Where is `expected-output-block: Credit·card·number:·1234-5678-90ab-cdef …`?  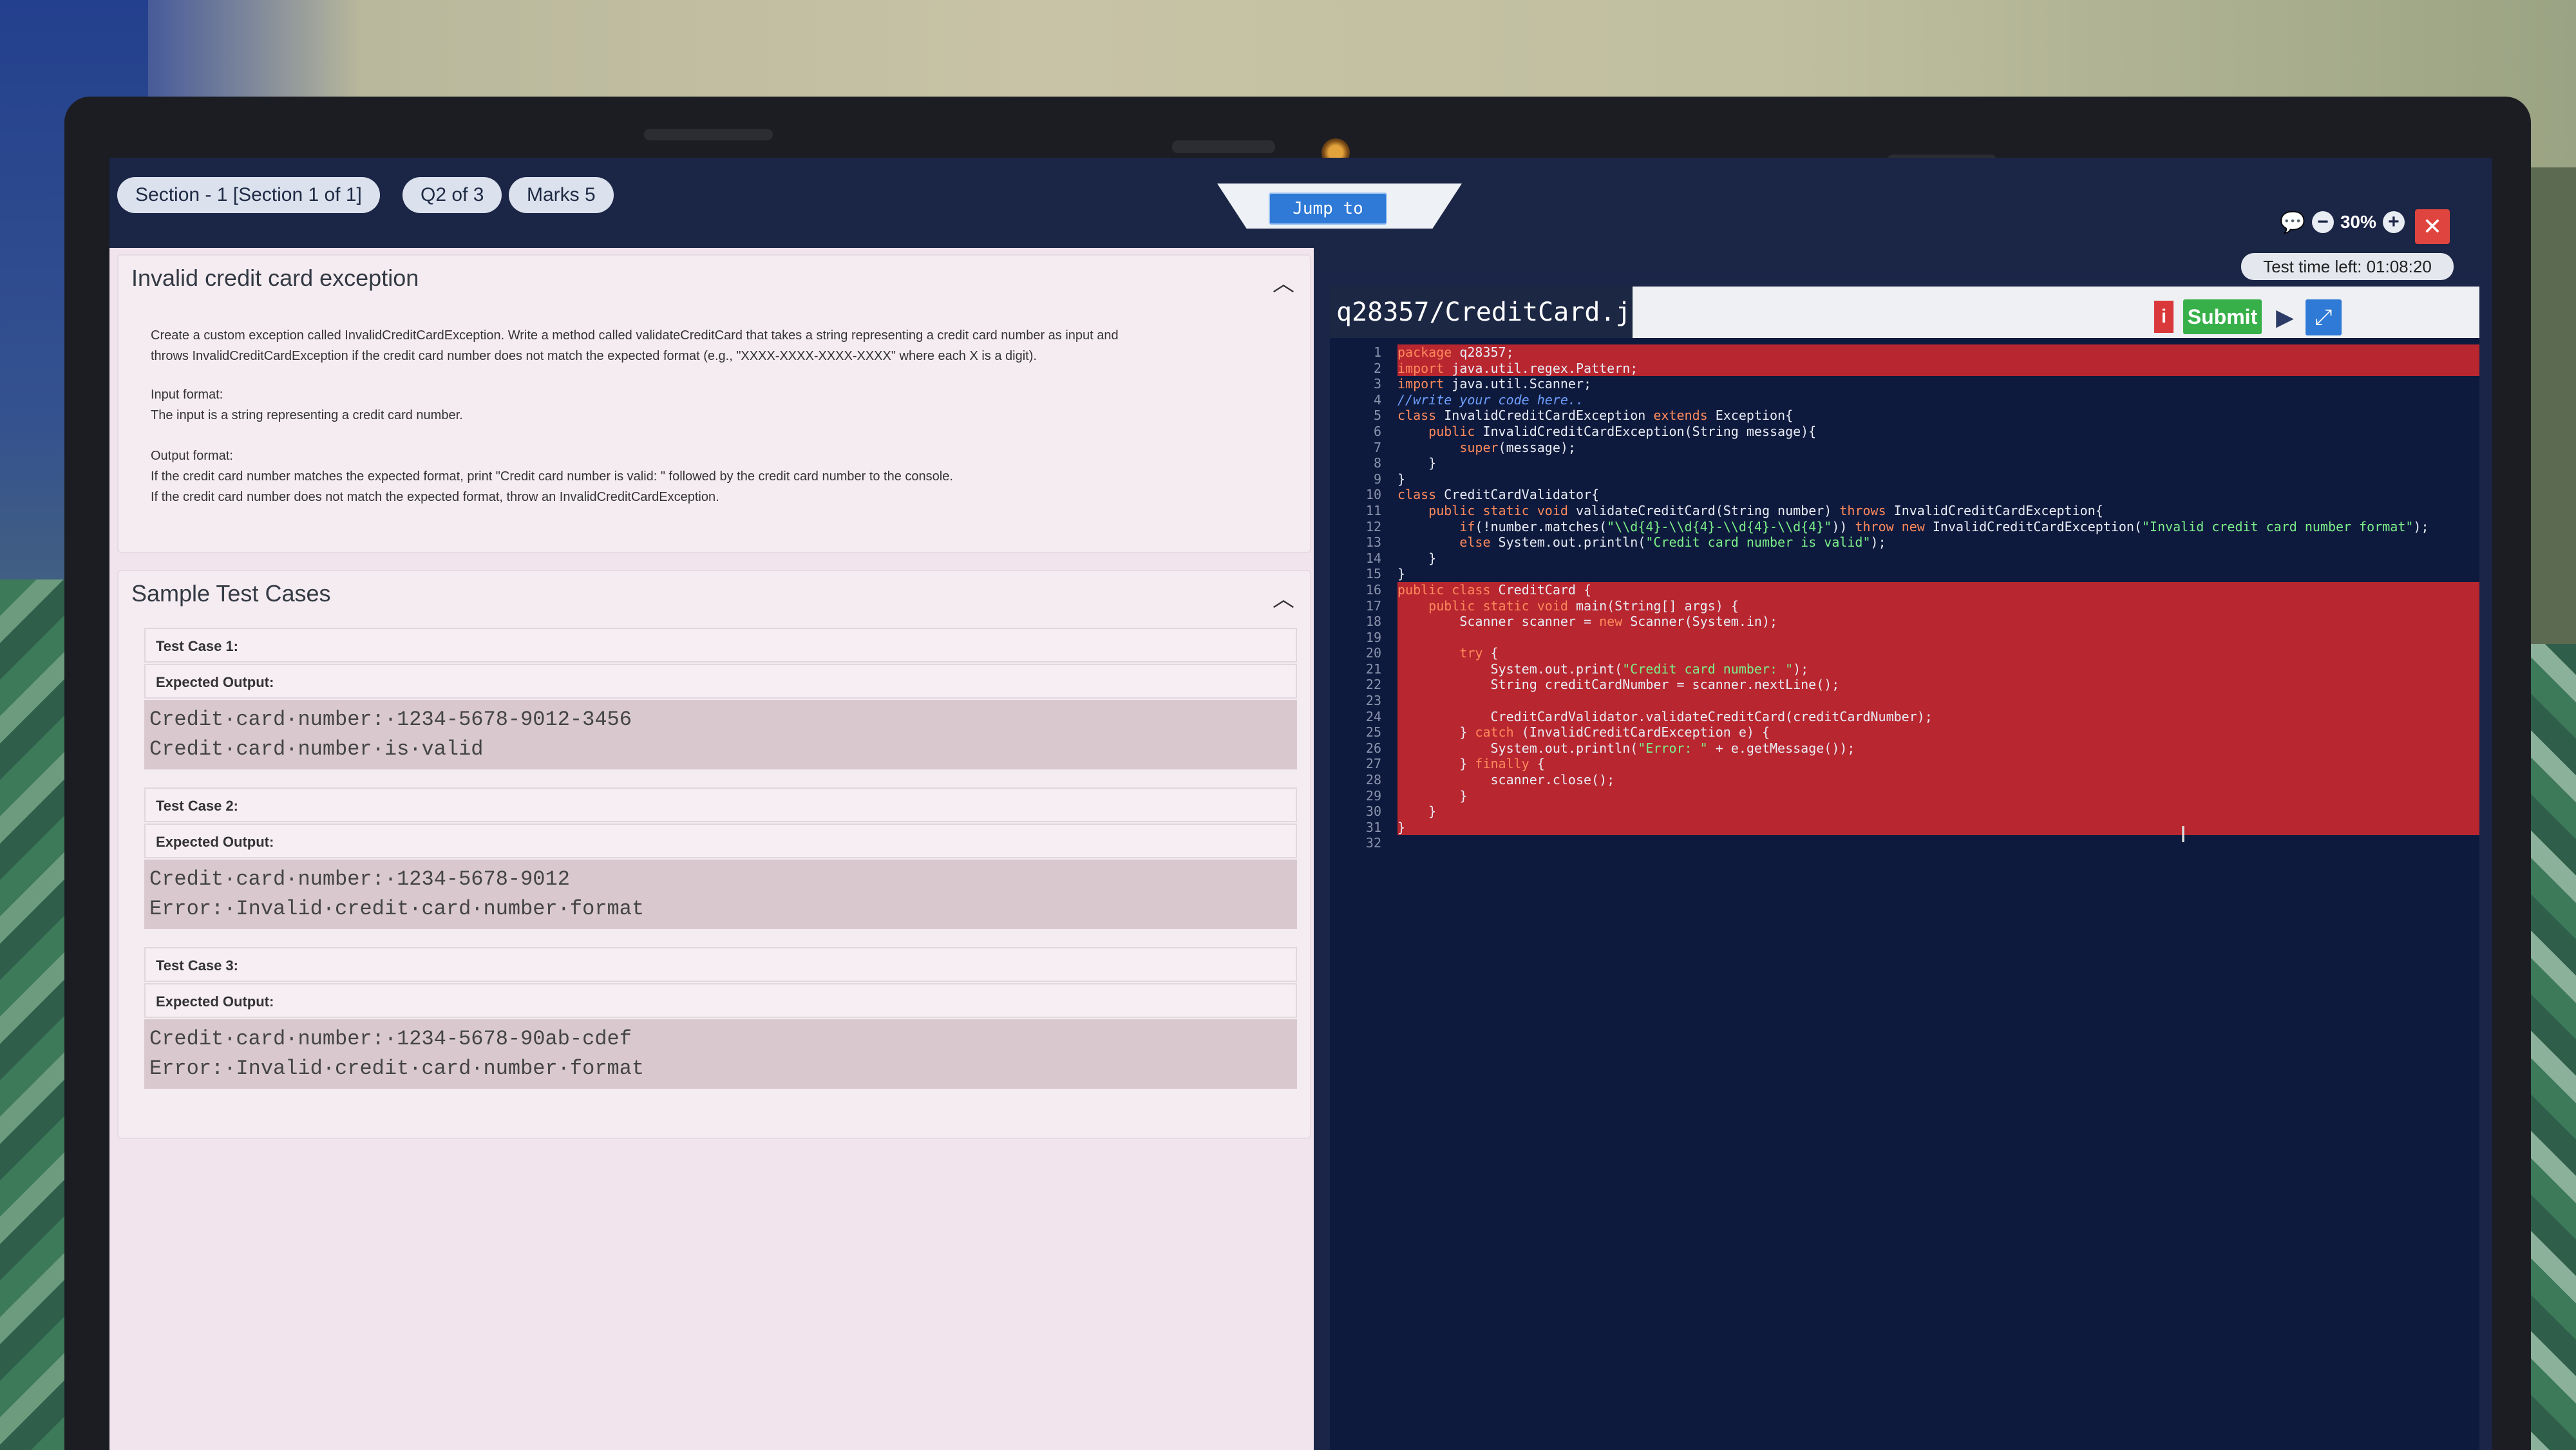 expected-output-block: Credit·card·number:·1234-5678-90ab-cdef … is located at coordinates (720, 1054).